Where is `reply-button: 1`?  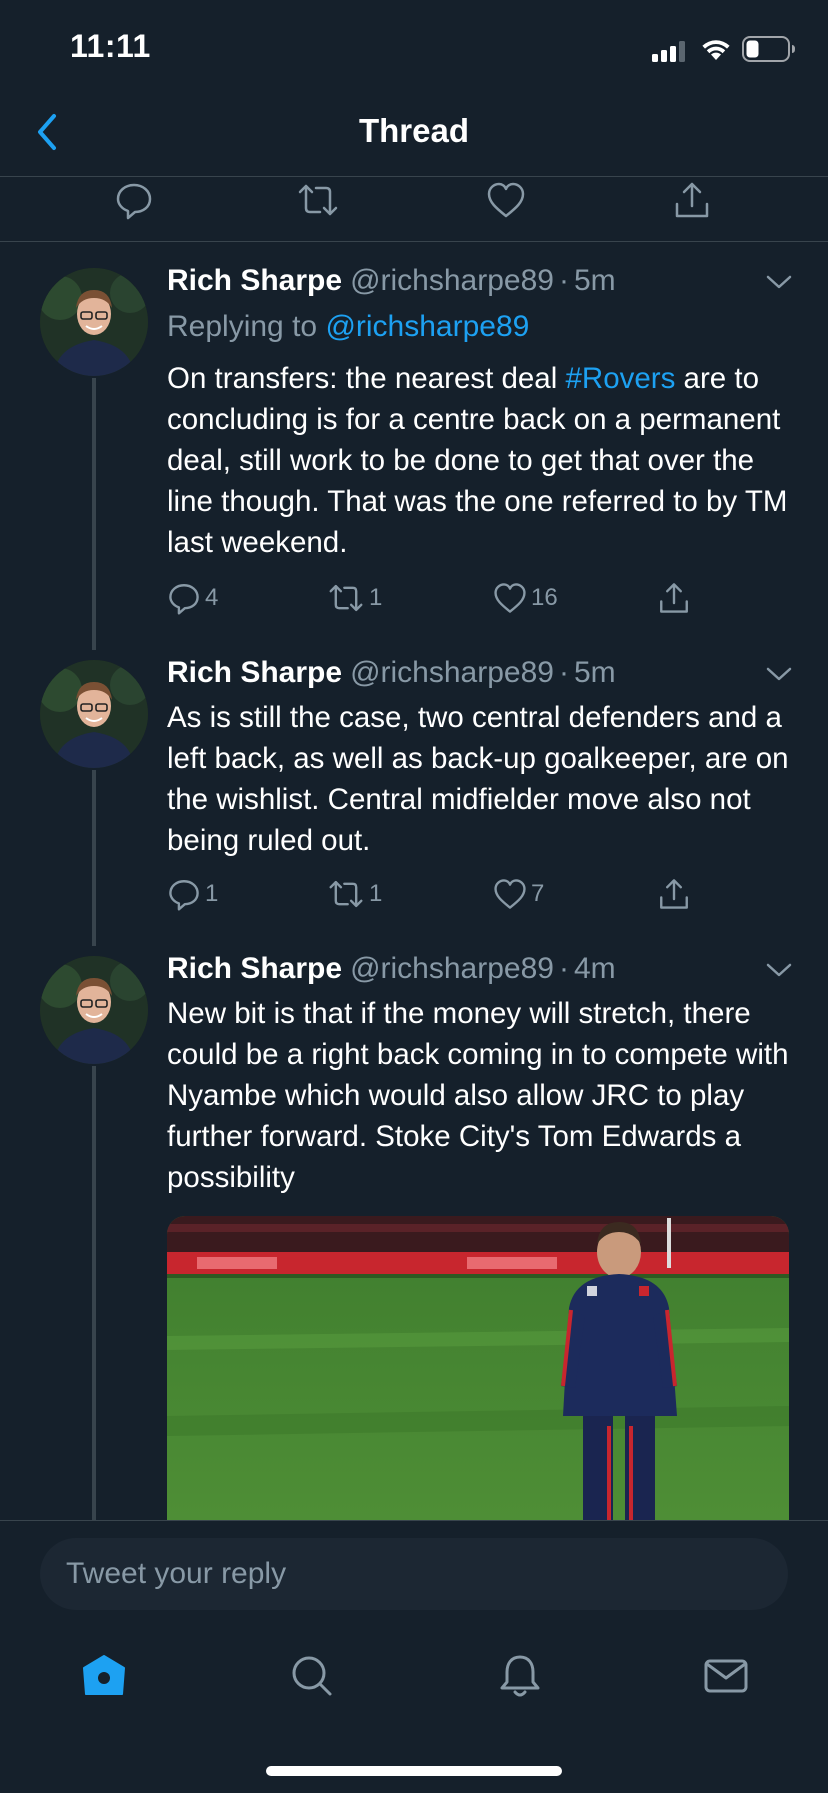
reply-button: 1 is located at coordinates (192, 894).